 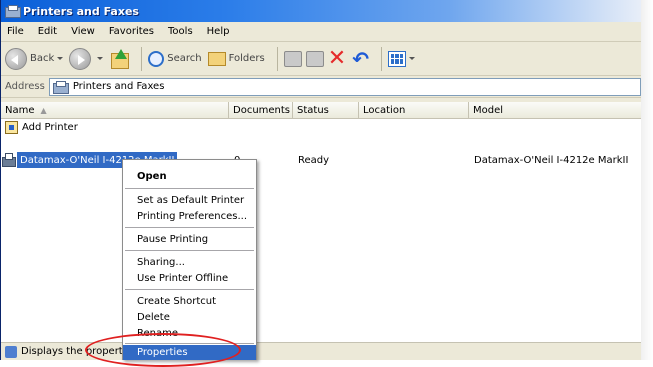 I want to click on add-printer-label: Add Printer, so click(x=50, y=127).